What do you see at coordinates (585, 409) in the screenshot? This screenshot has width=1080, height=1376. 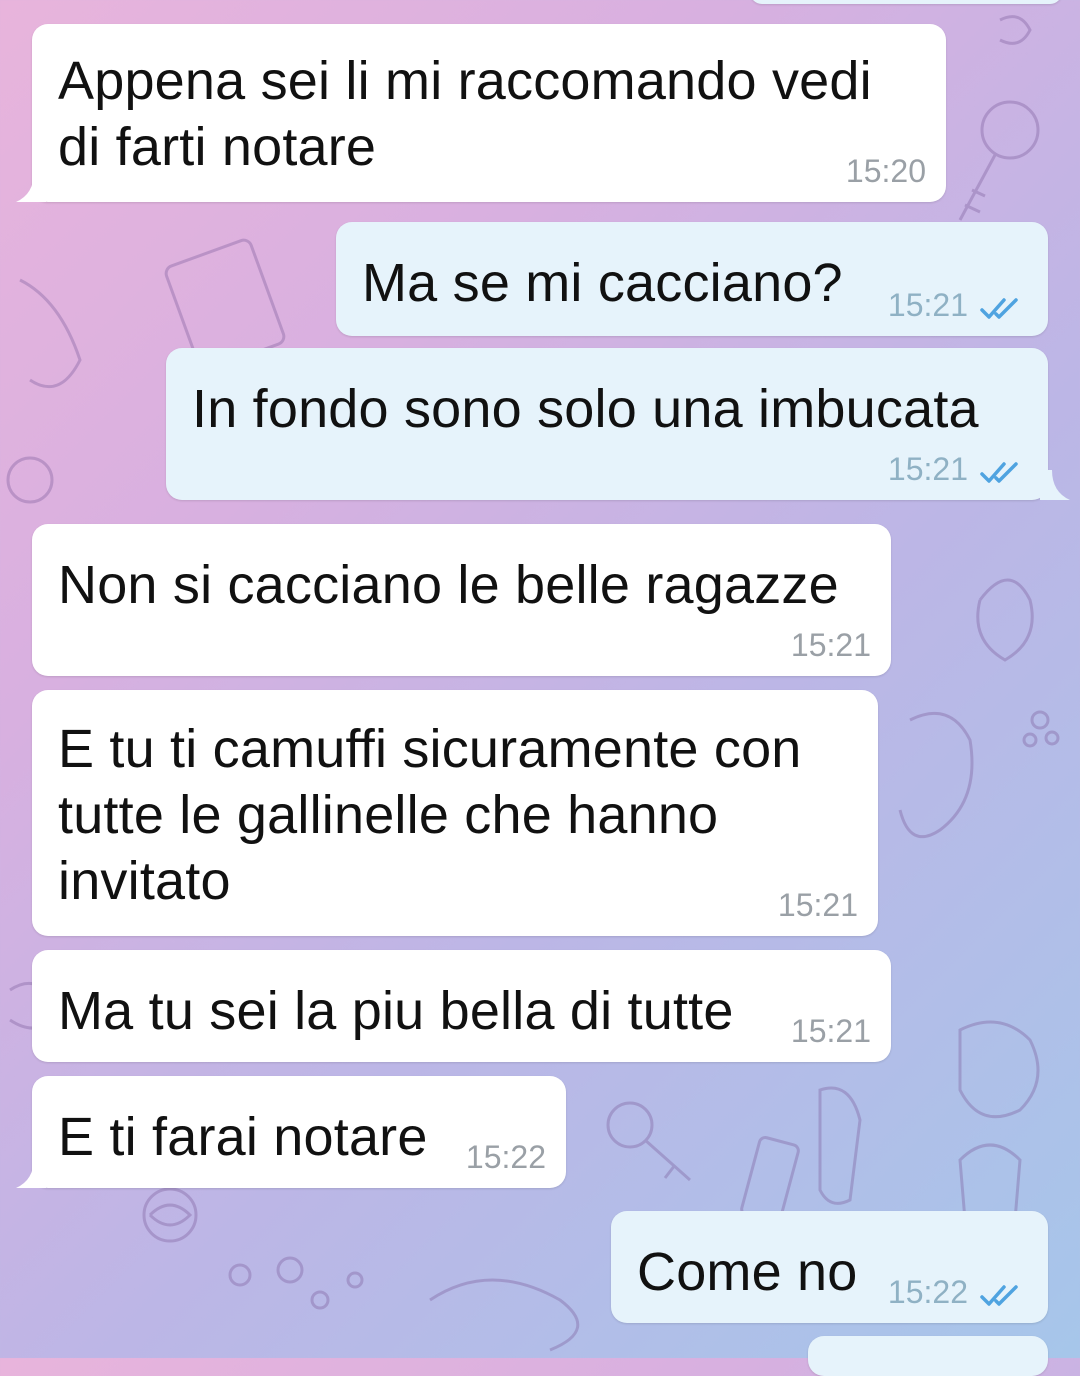 I see `message-text: In fondo sono solo una imbucata` at bounding box center [585, 409].